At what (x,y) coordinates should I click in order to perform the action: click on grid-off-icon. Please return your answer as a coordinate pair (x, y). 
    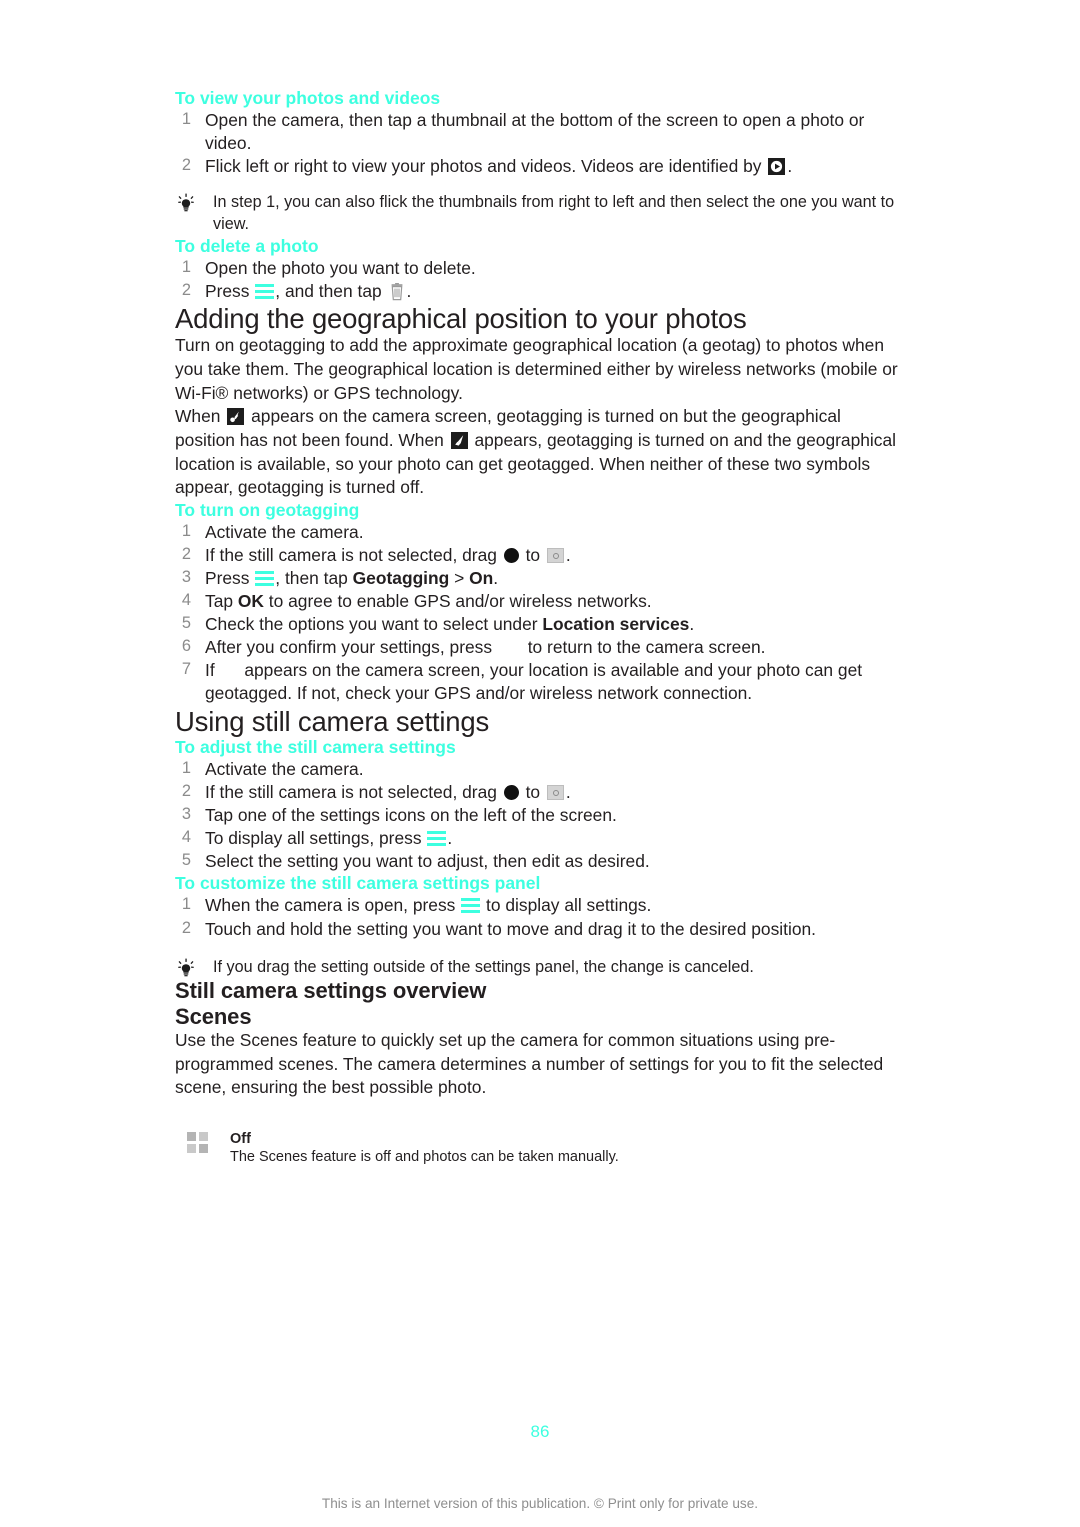
    Looking at the image, I should click on (197, 1142).